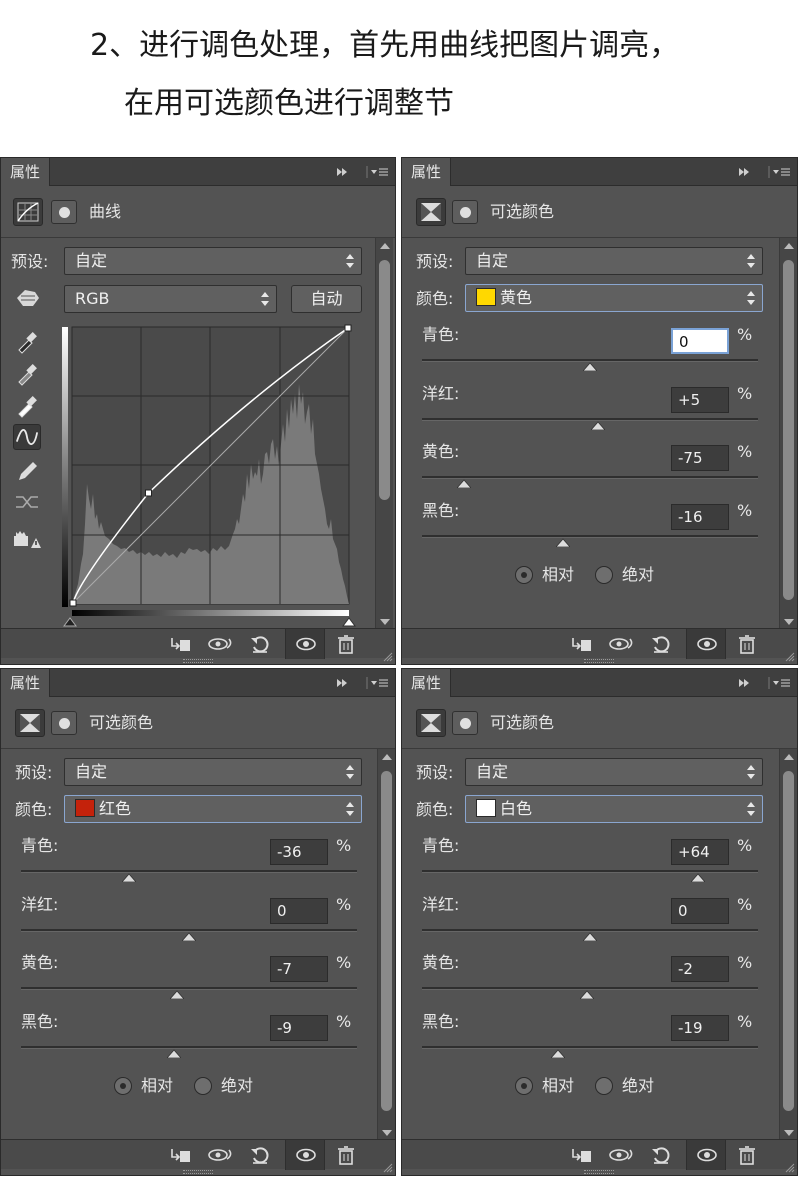 This screenshot has width=800, height=1179. Describe the element at coordinates (700, 969) in the screenshot. I see `percent-input: -2` at that location.